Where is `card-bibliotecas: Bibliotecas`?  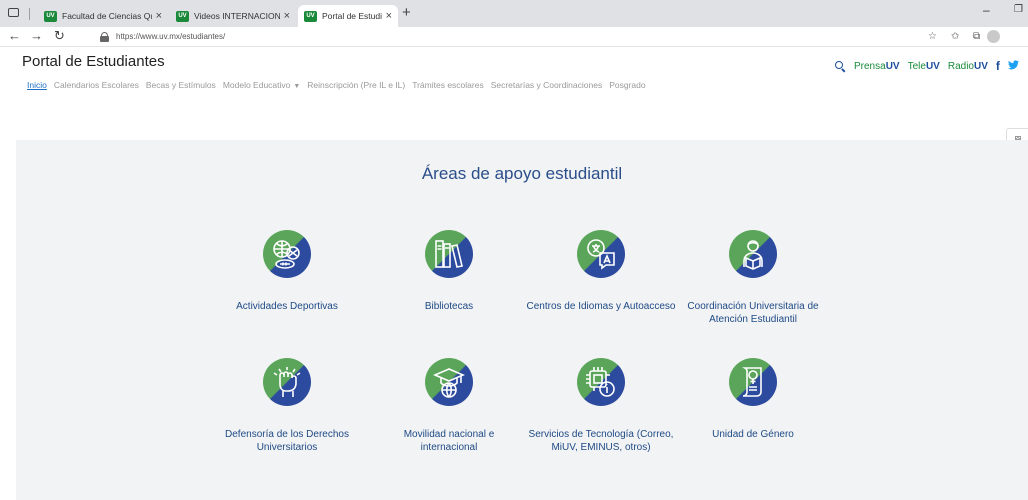 card-bibliotecas: Bibliotecas is located at coordinates (449, 271).